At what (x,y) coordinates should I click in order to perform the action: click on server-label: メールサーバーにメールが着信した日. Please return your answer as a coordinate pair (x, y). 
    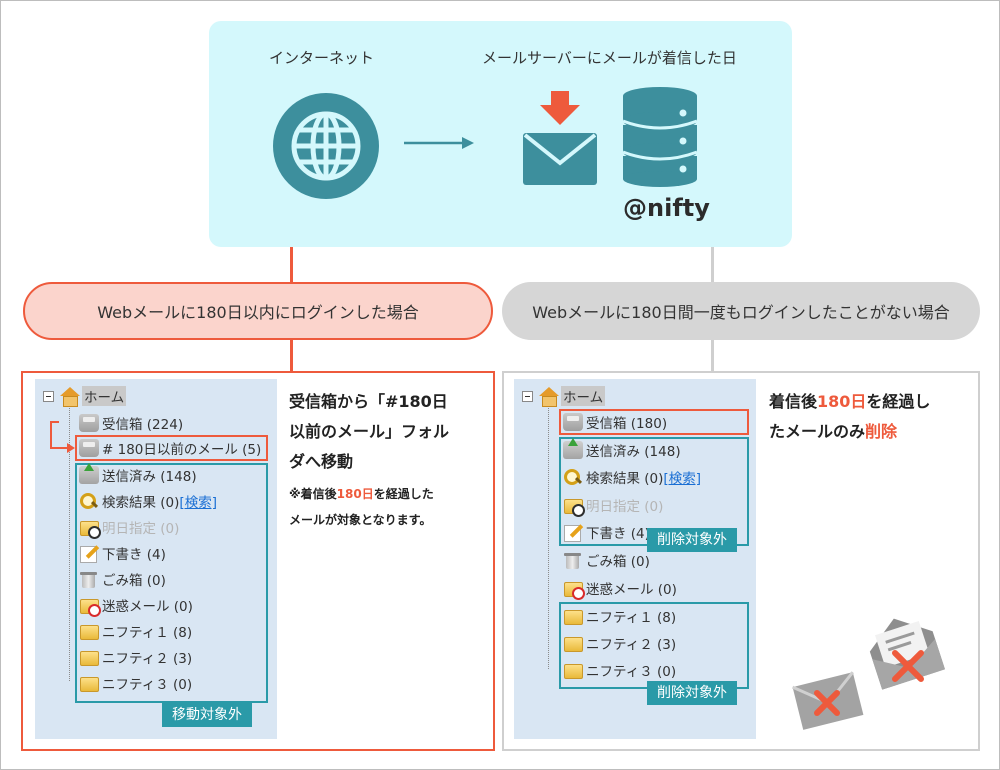
    Looking at the image, I should click on (609, 58).